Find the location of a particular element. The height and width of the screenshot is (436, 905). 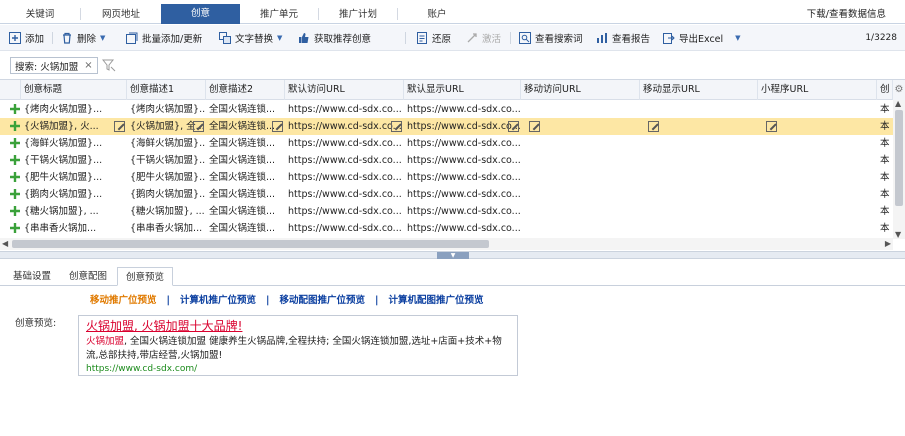

header-truncated: 创 is located at coordinates (885, 90).